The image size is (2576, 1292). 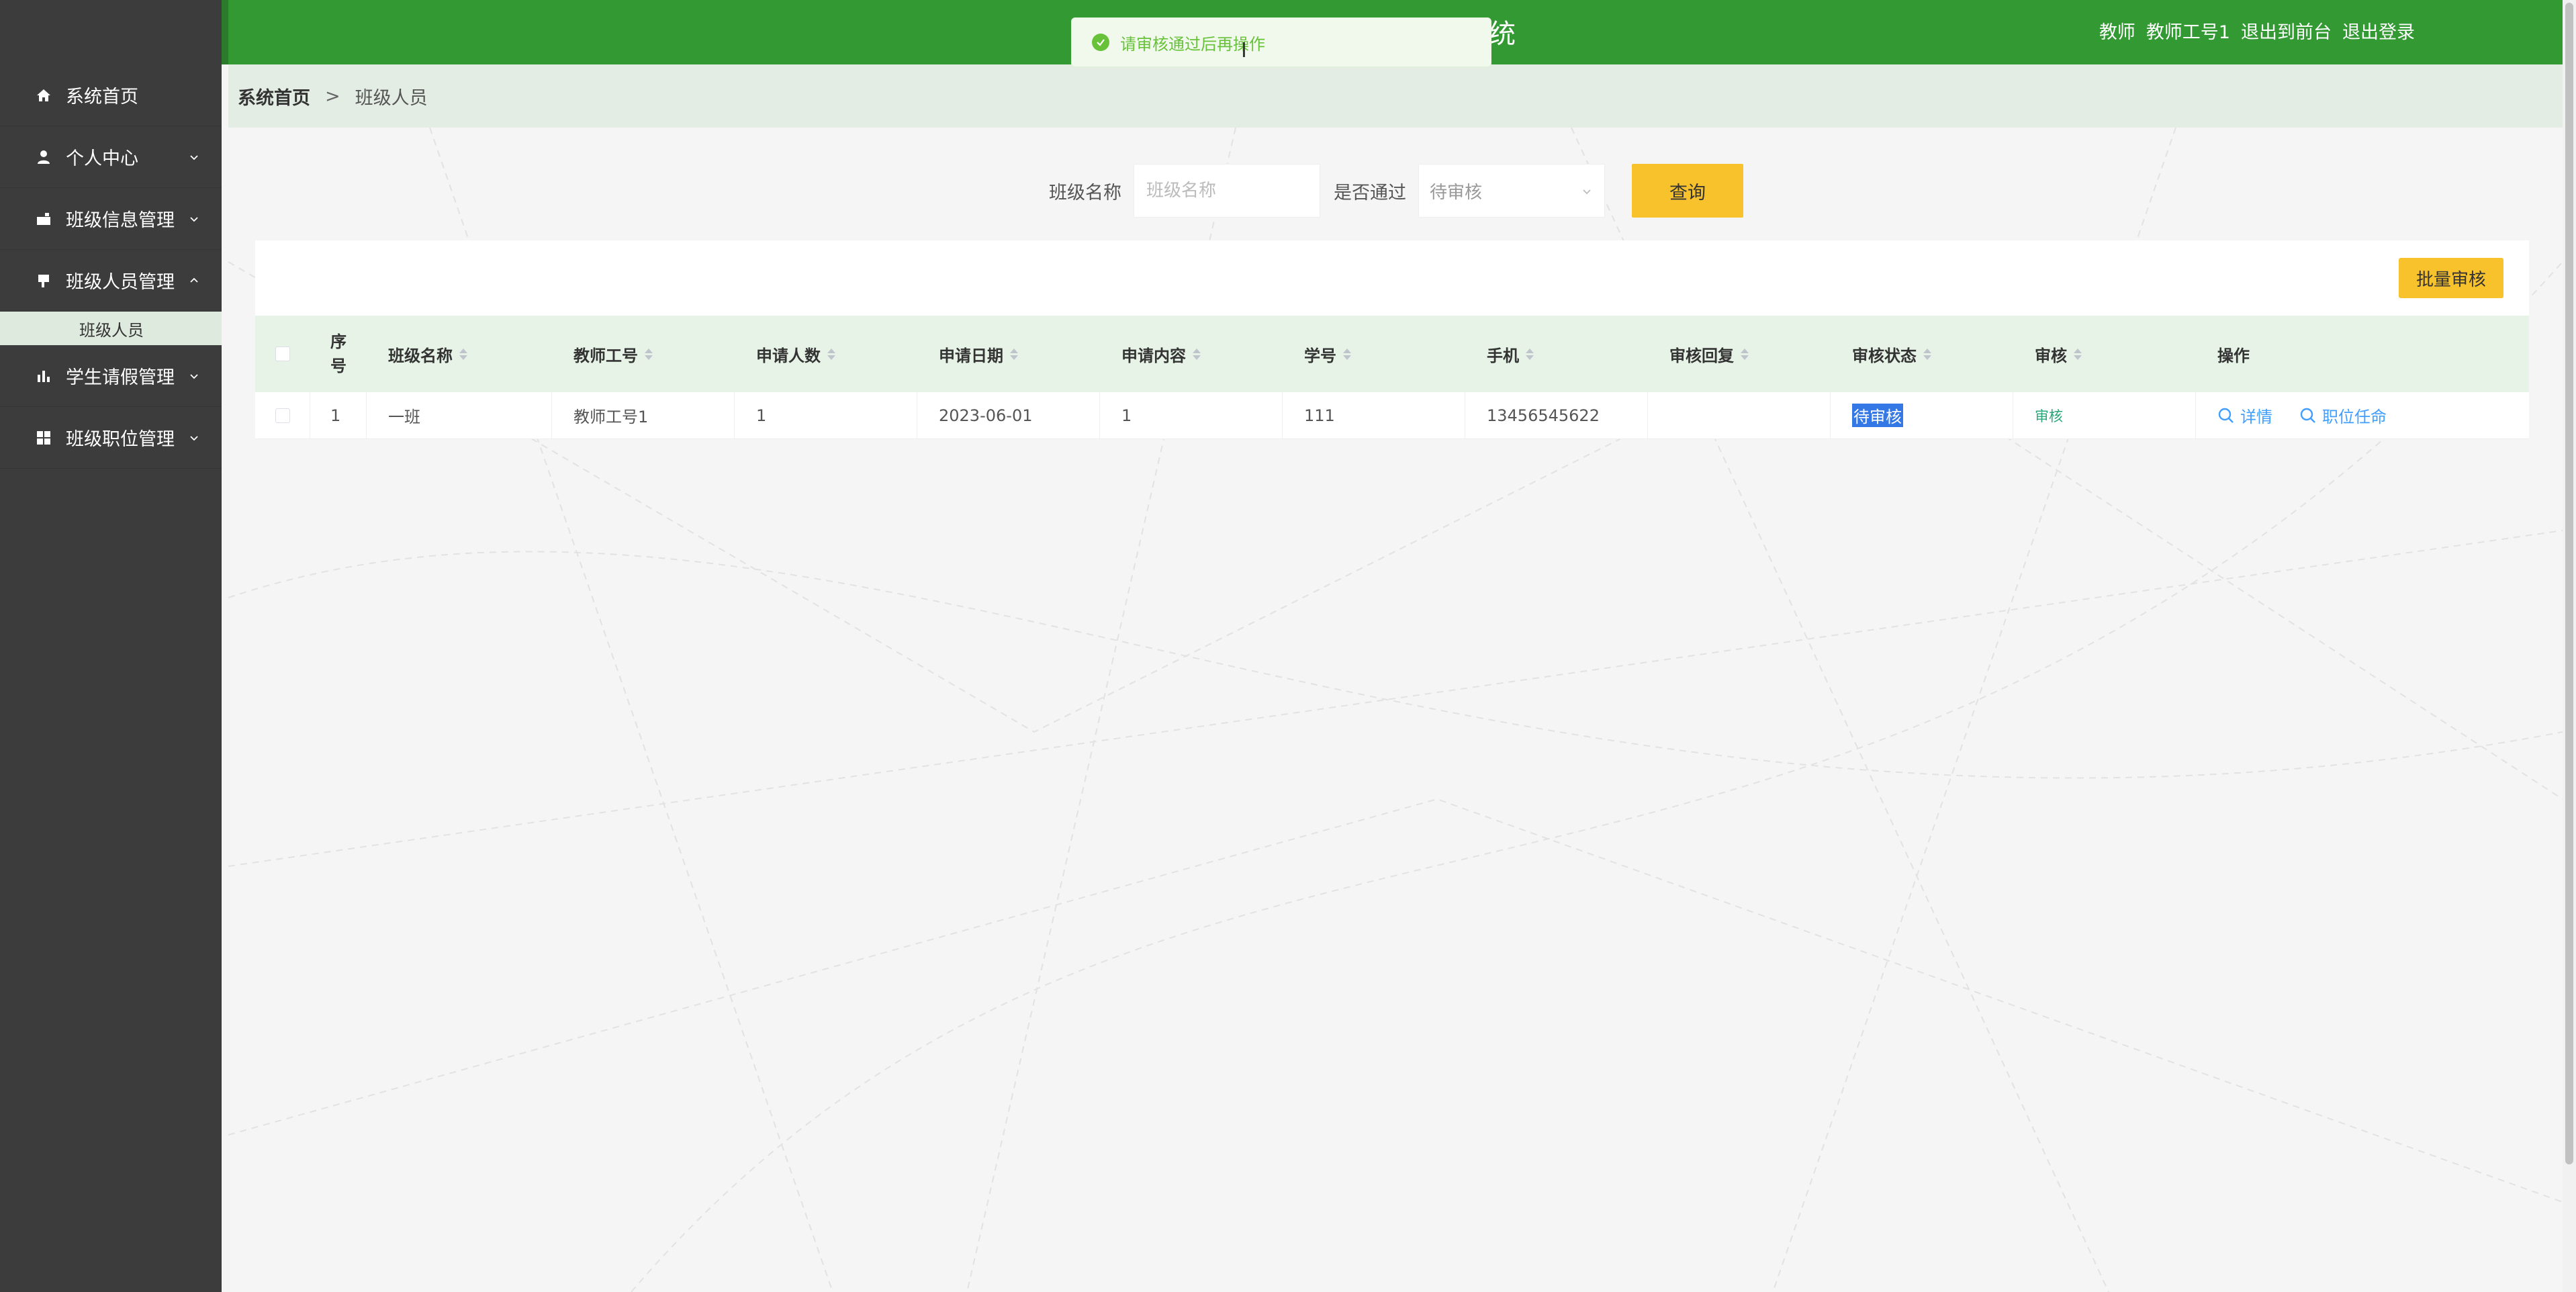 I want to click on cell-phone: 13456545622, so click(x=1556, y=416).